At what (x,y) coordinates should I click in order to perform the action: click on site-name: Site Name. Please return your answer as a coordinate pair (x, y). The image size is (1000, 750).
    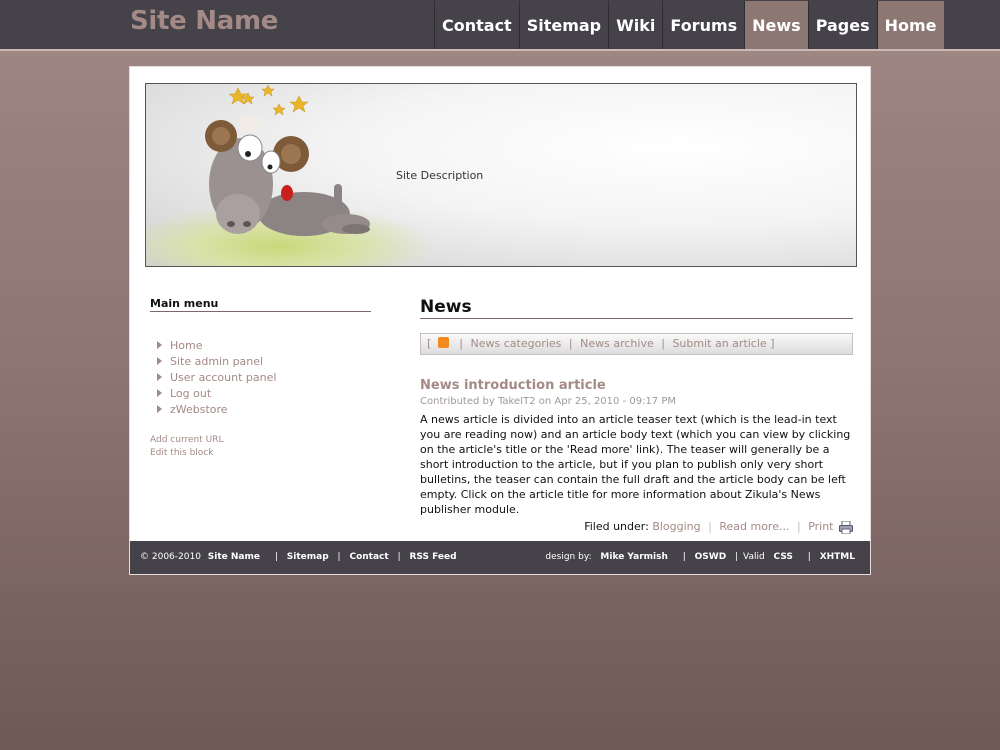
    Looking at the image, I should click on (204, 21).